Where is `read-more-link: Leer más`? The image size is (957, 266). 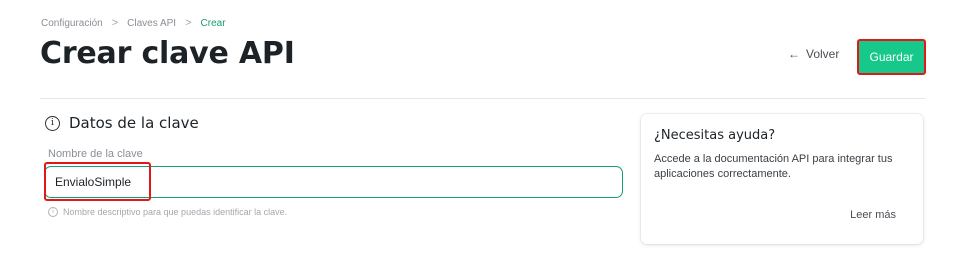 read-more-link: Leer más is located at coordinates (873, 215).